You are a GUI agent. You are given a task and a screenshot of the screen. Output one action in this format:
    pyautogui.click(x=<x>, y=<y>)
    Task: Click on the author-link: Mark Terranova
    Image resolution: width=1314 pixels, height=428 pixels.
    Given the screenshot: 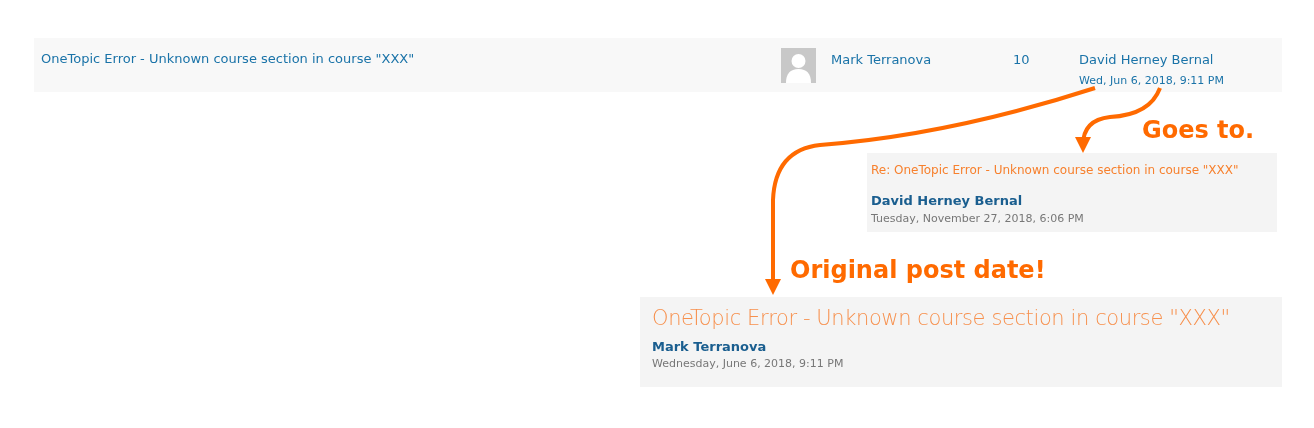 What is the action you would take?
    pyautogui.click(x=922, y=60)
    